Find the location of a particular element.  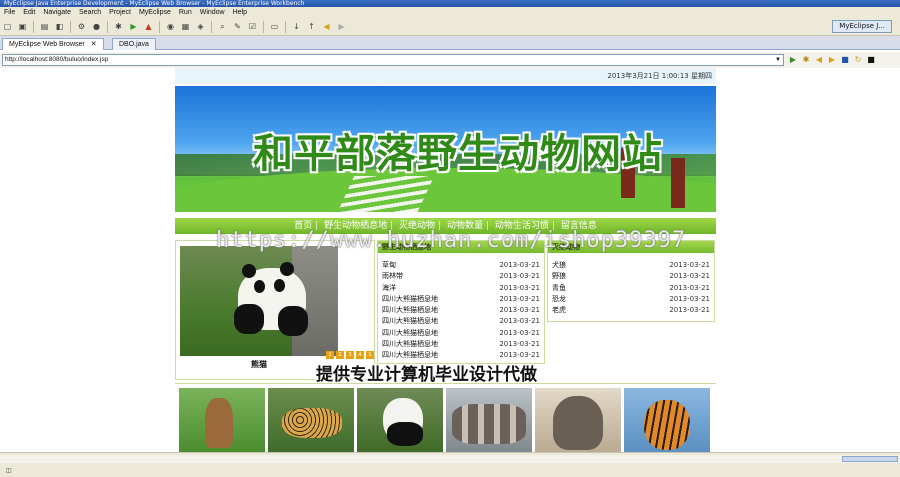

item-name: 青鱼 is located at coordinates (559, 287).